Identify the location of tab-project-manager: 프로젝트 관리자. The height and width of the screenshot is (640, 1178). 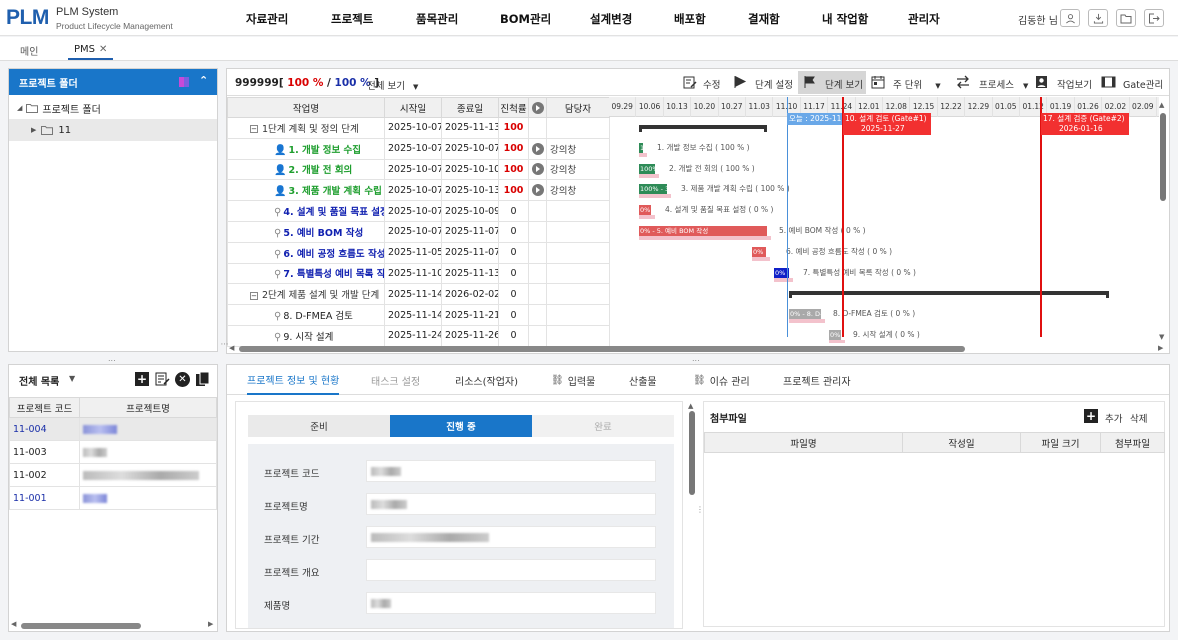
(817, 380).